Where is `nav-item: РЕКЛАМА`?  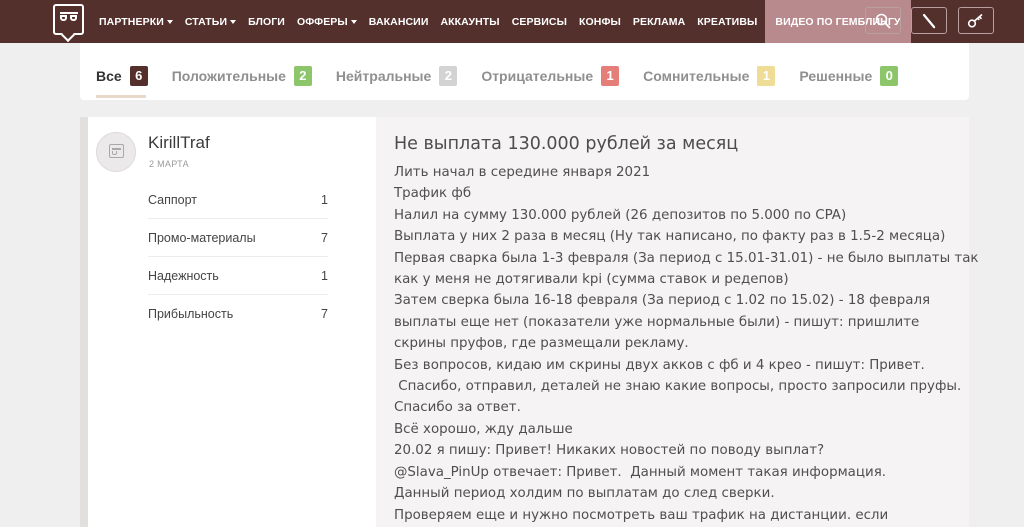 nav-item: РЕКЛАМА is located at coordinates (659, 21).